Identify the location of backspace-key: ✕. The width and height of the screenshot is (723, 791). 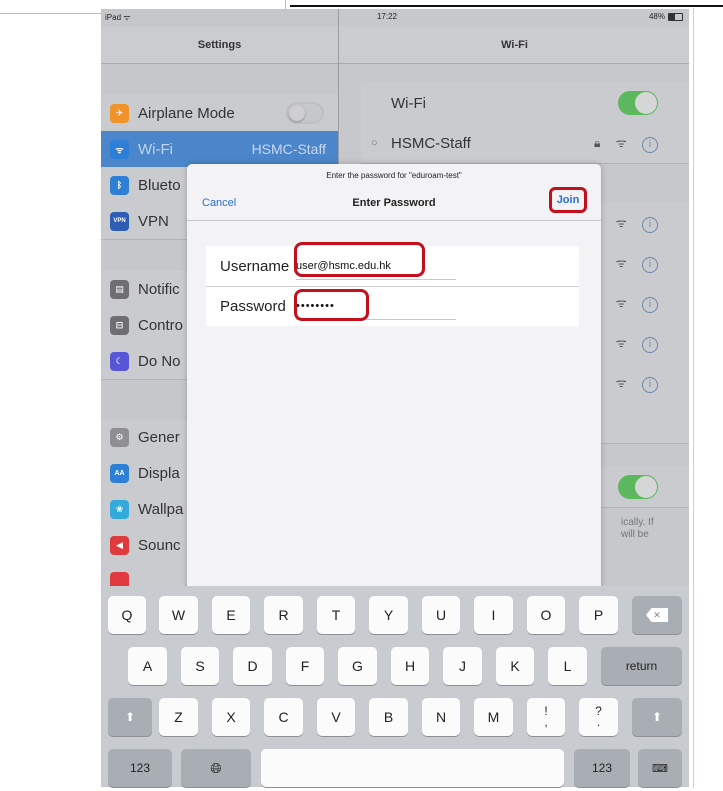
(657, 615).